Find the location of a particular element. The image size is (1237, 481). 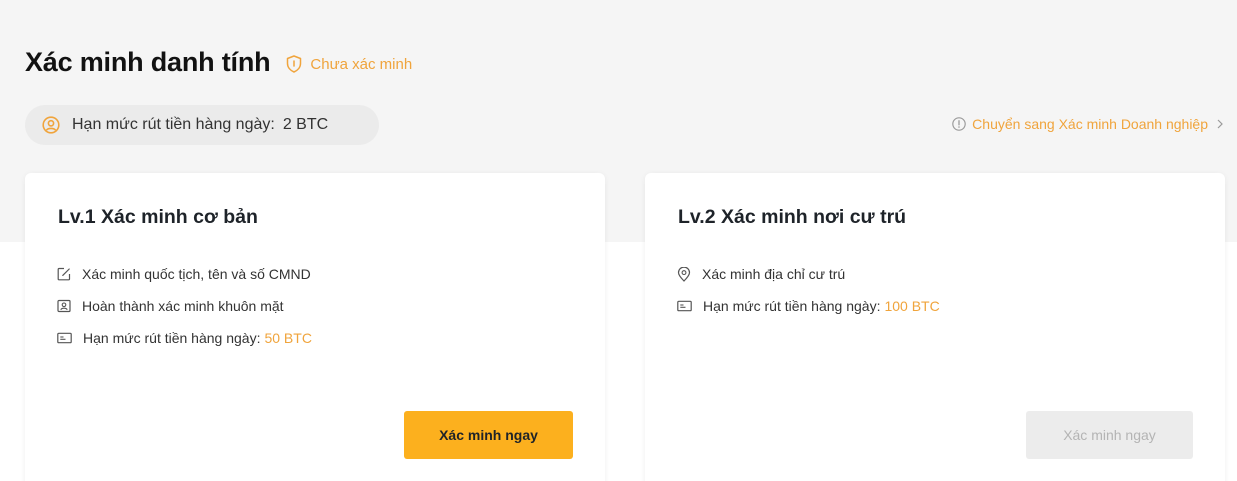

title-row: Xác minh danh tính Chưa xác minh is located at coordinates (218, 62).